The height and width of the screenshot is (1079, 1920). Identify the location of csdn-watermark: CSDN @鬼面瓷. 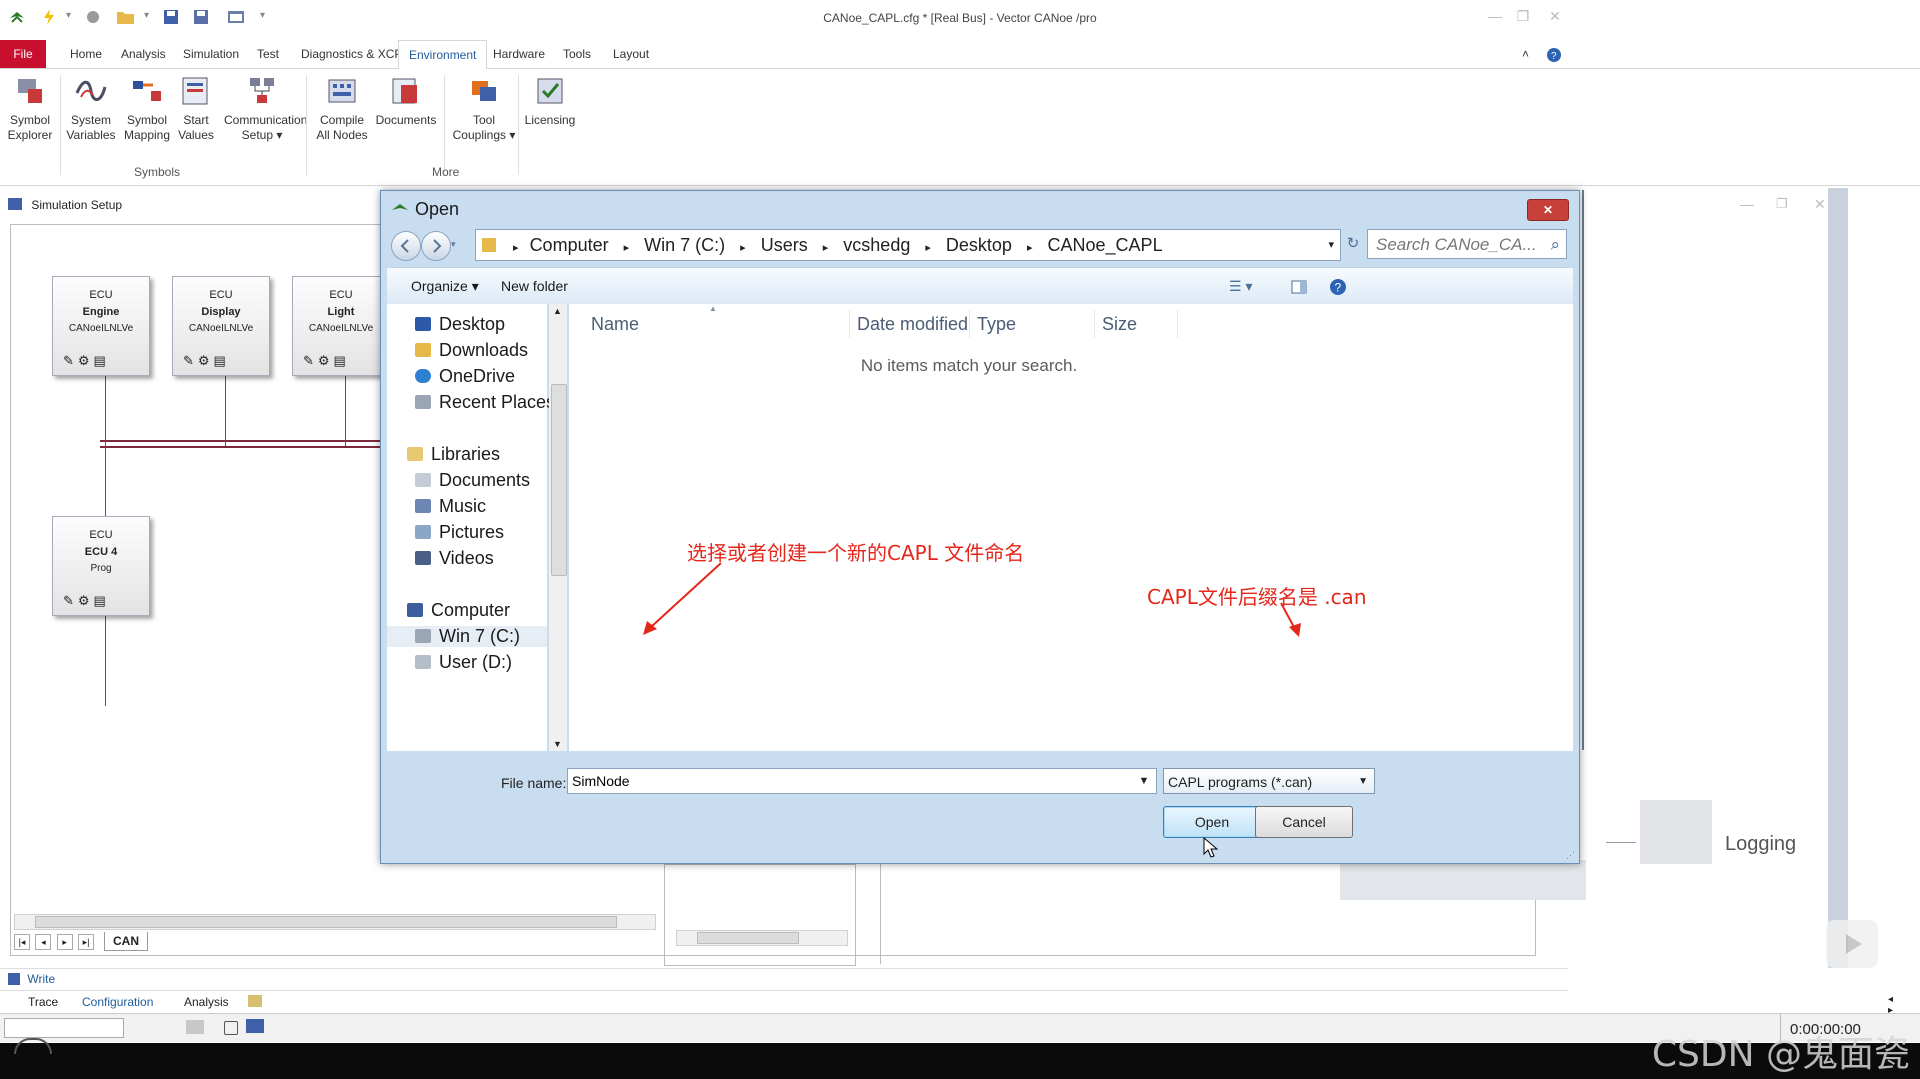
(1780, 1054).